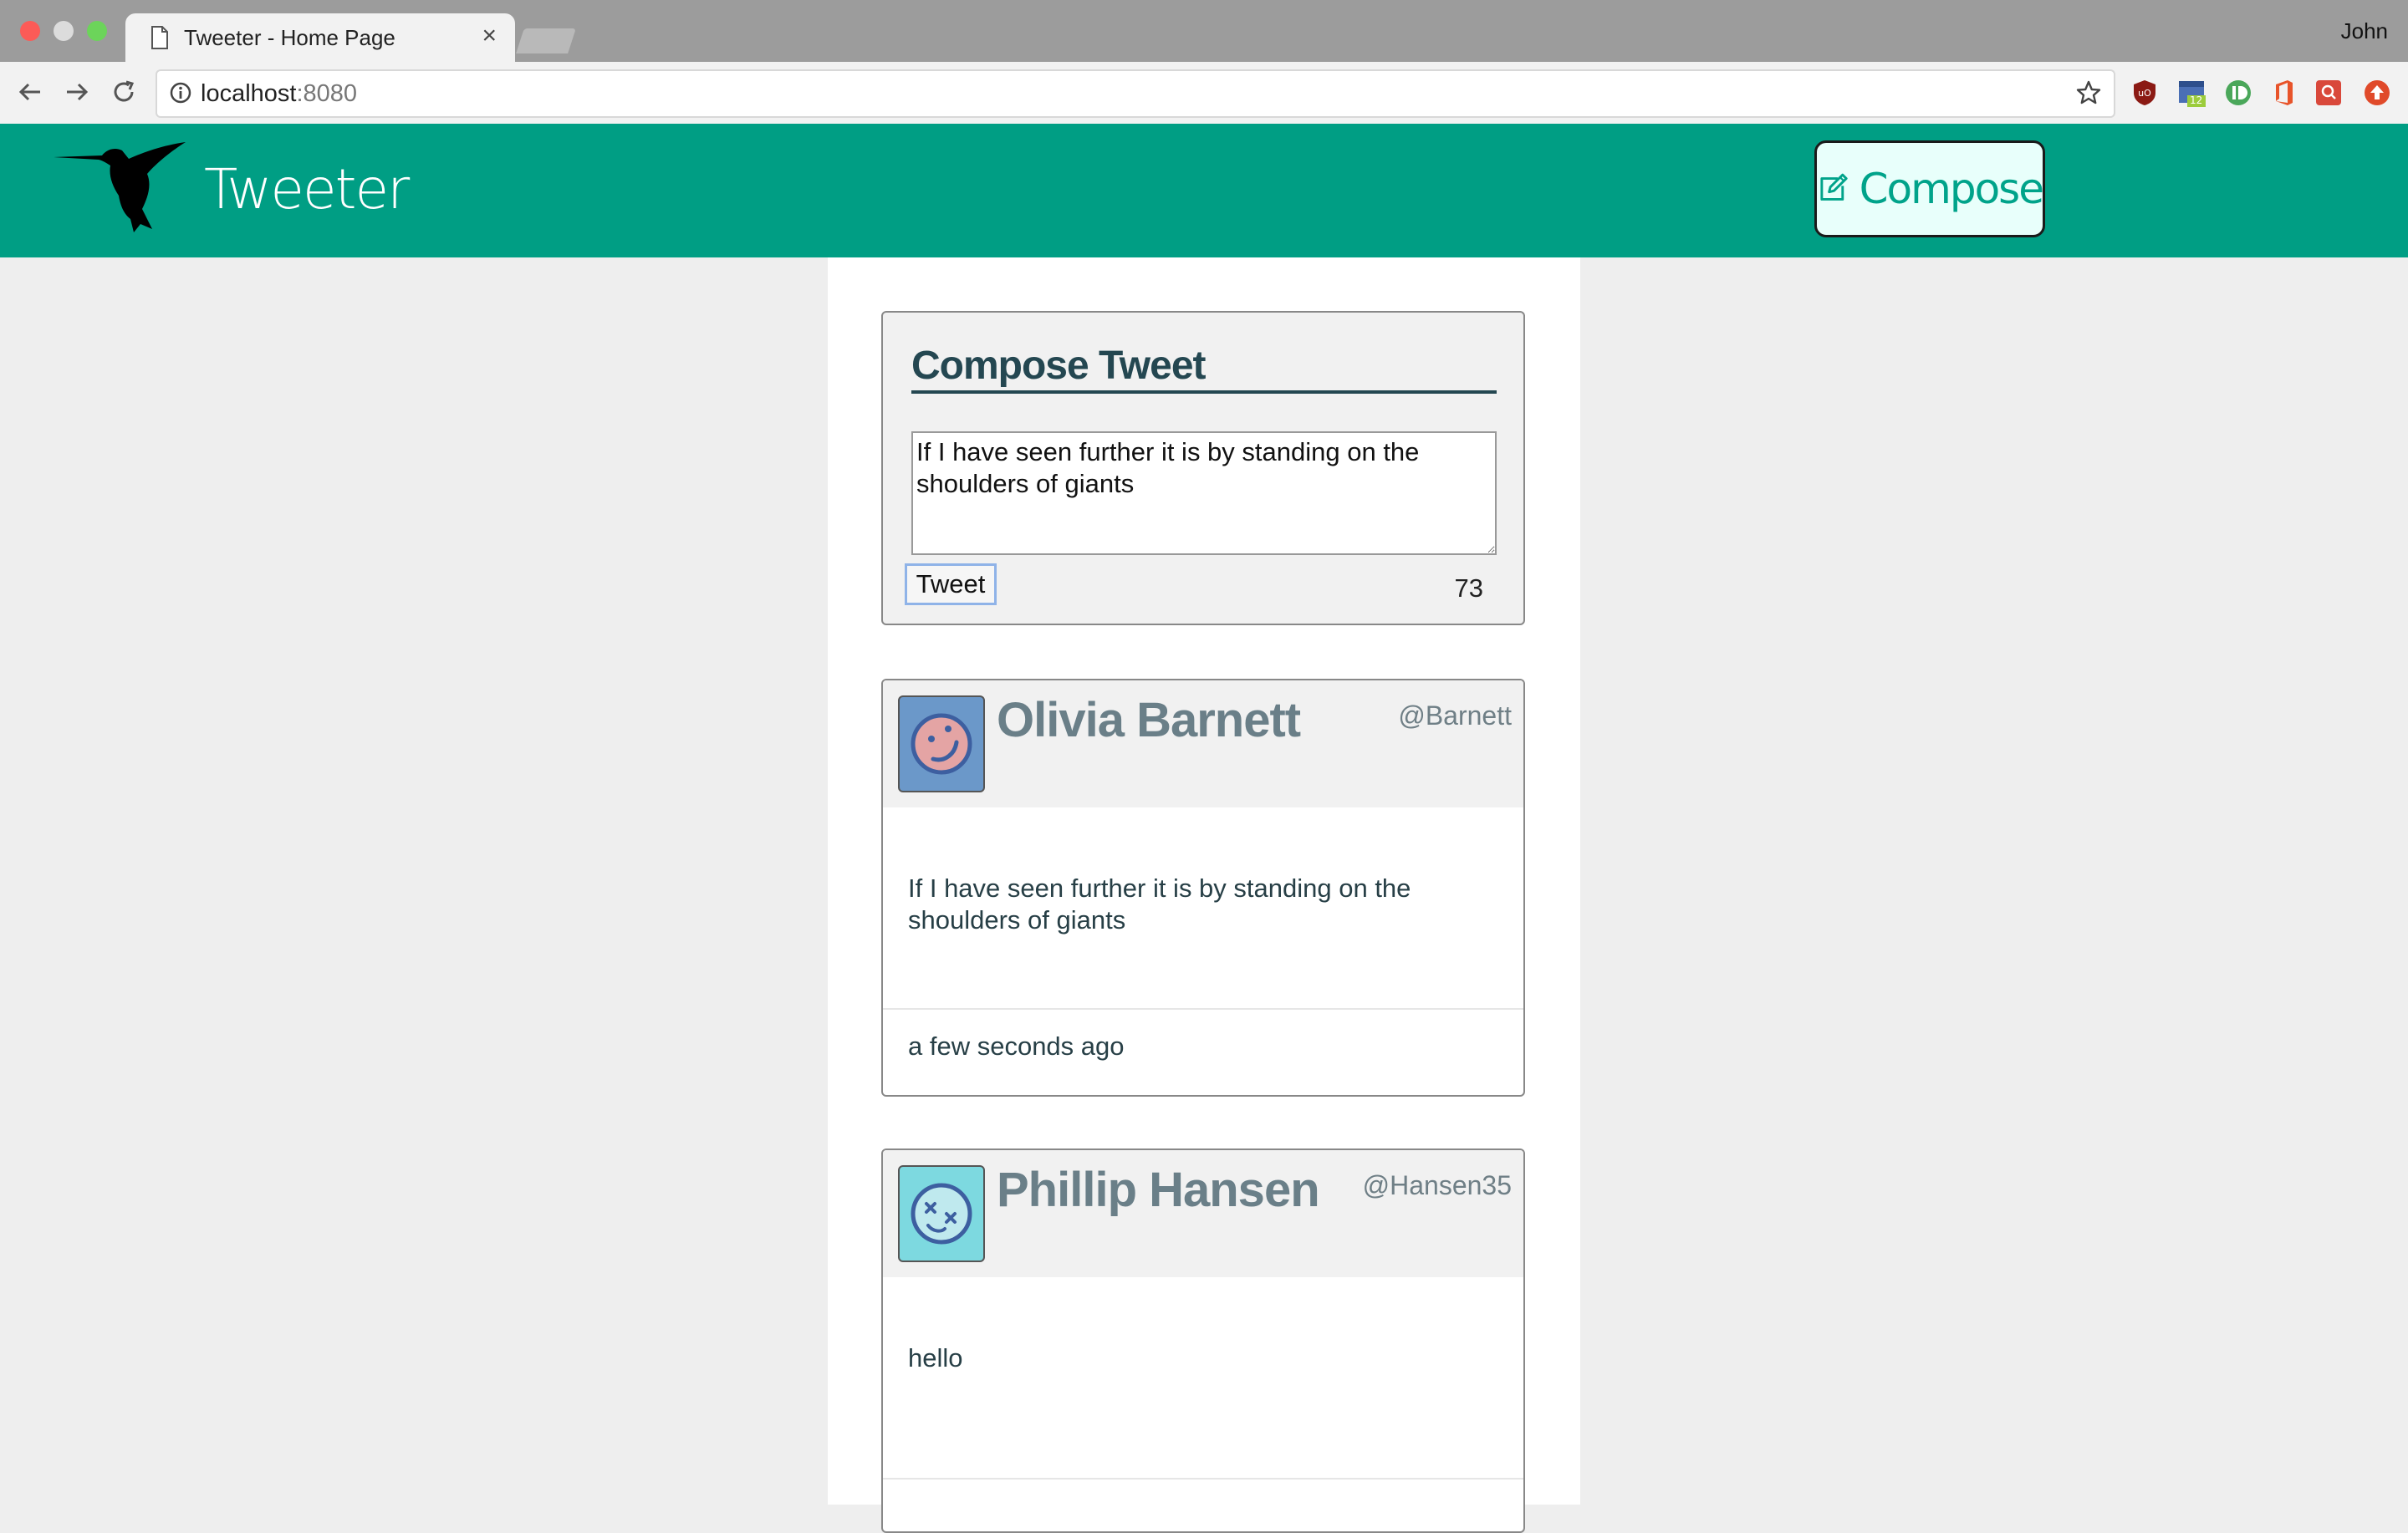  What do you see at coordinates (2364, 31) in the screenshot?
I see `profile-name: John` at bounding box center [2364, 31].